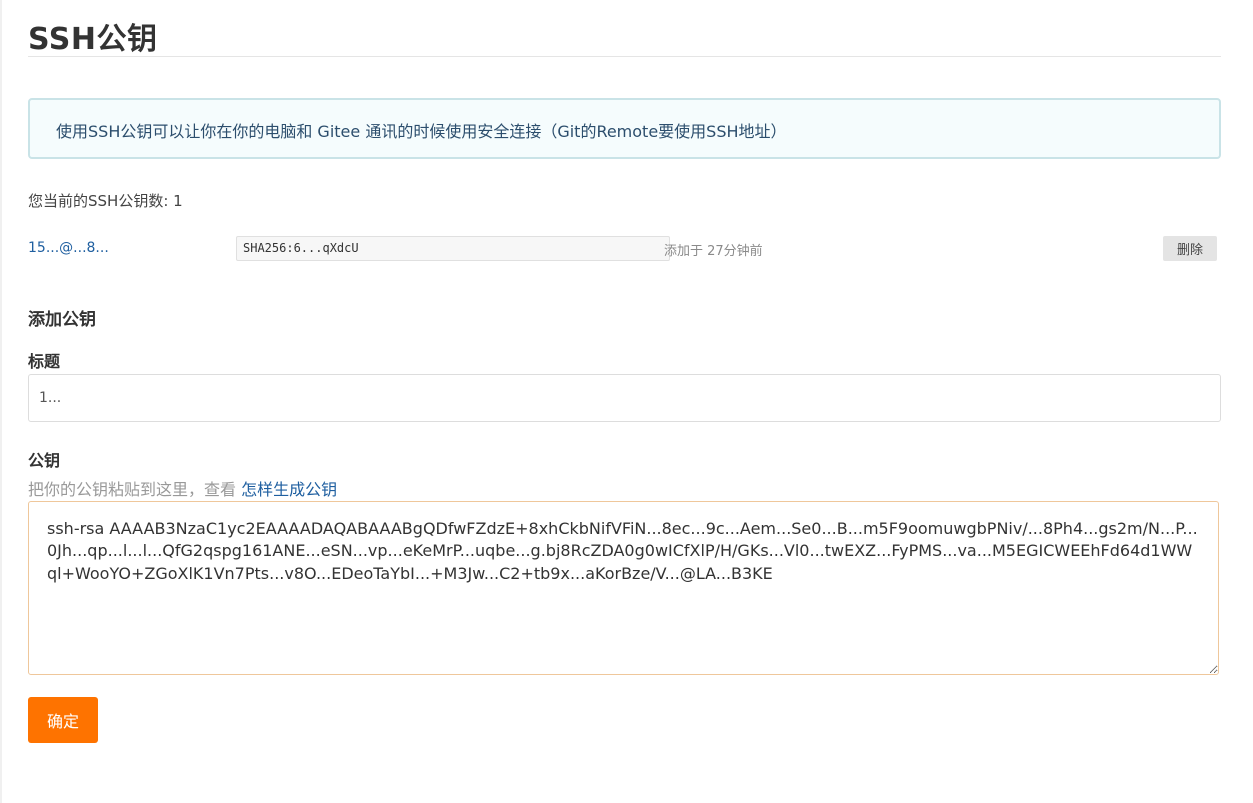 The height and width of the screenshot is (803, 1253). What do you see at coordinates (44, 361) in the screenshot?
I see `title-field-label: 标题` at bounding box center [44, 361].